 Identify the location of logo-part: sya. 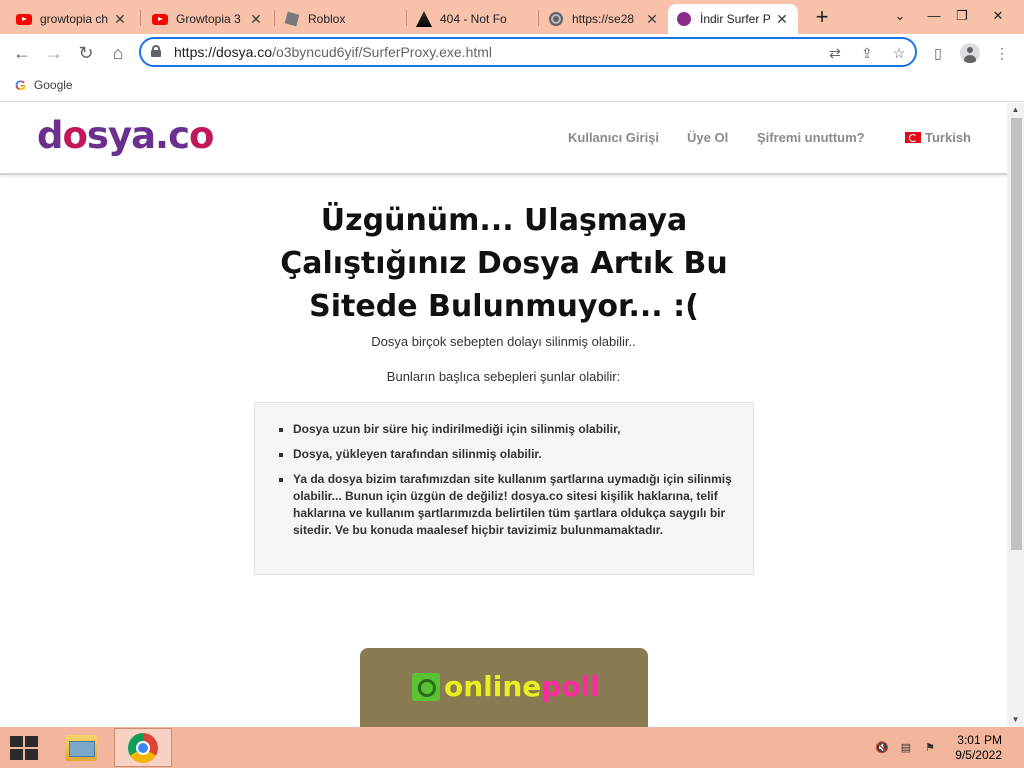
(121, 135).